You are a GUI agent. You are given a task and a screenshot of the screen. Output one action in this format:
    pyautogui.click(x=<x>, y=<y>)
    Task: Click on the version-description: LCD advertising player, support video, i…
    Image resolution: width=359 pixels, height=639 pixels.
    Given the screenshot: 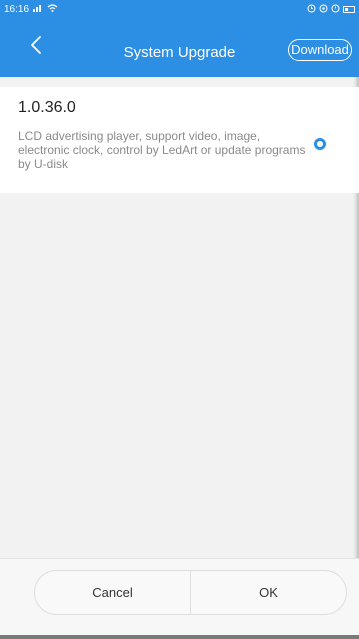 What is the action you would take?
    pyautogui.click(x=162, y=150)
    